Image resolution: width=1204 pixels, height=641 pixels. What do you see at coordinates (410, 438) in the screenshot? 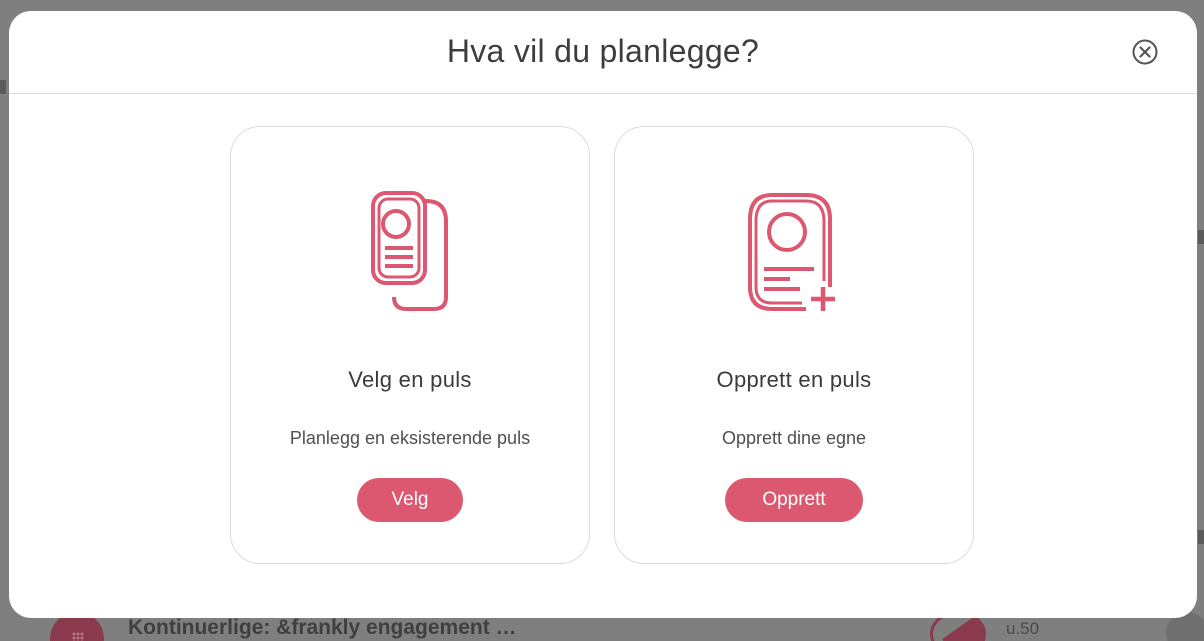
I see `option-description: Planlegg en eksisterende puls` at bounding box center [410, 438].